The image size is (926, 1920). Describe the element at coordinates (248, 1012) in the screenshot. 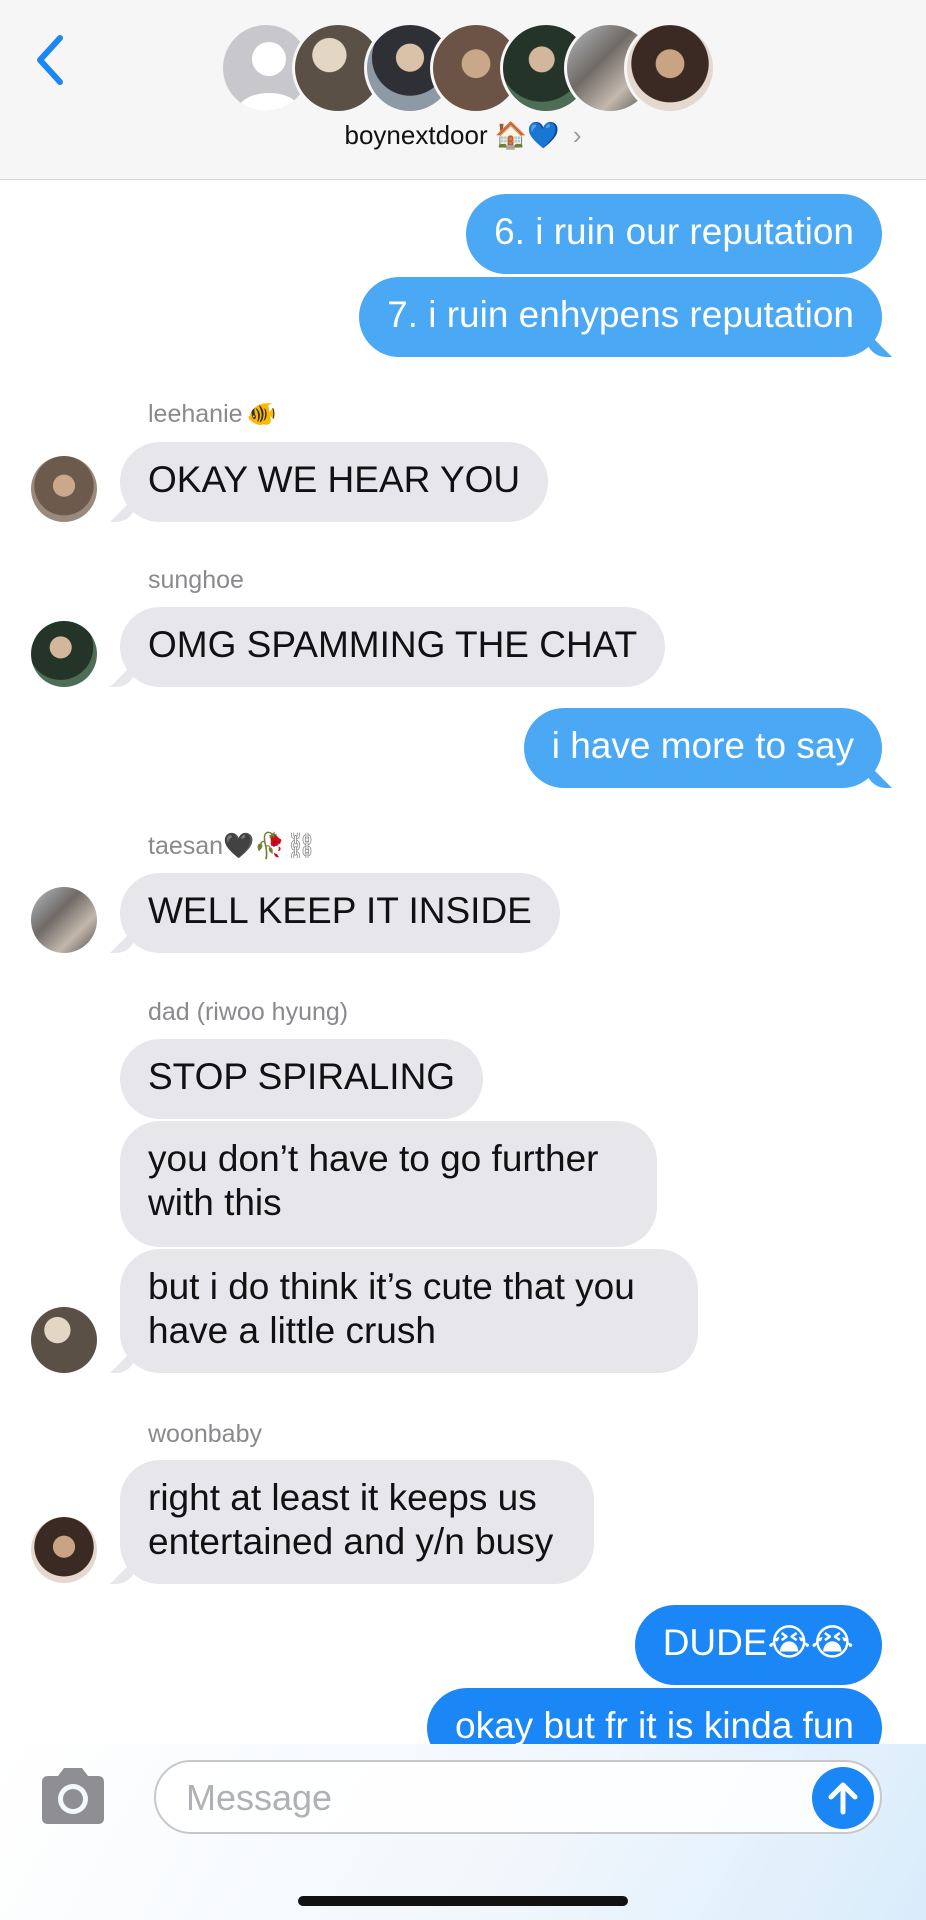

I see `sender-name: dad (riwoo hyung)` at that location.